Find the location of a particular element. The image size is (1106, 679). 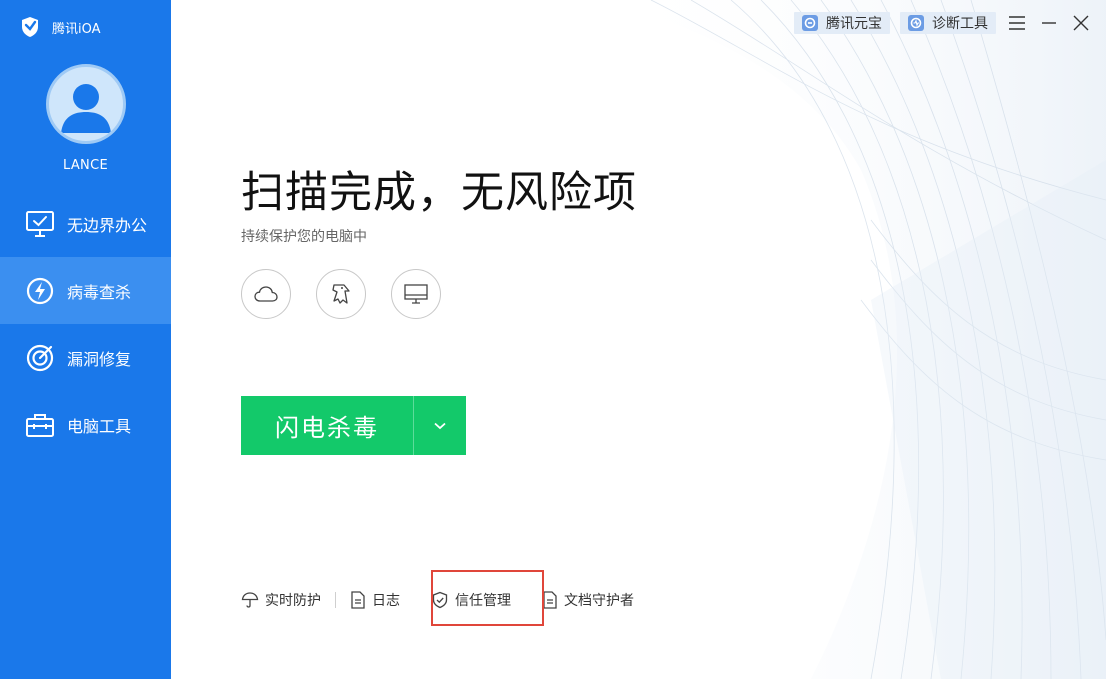

yuanbao-label: 腾讯元宝 is located at coordinates (854, 24).